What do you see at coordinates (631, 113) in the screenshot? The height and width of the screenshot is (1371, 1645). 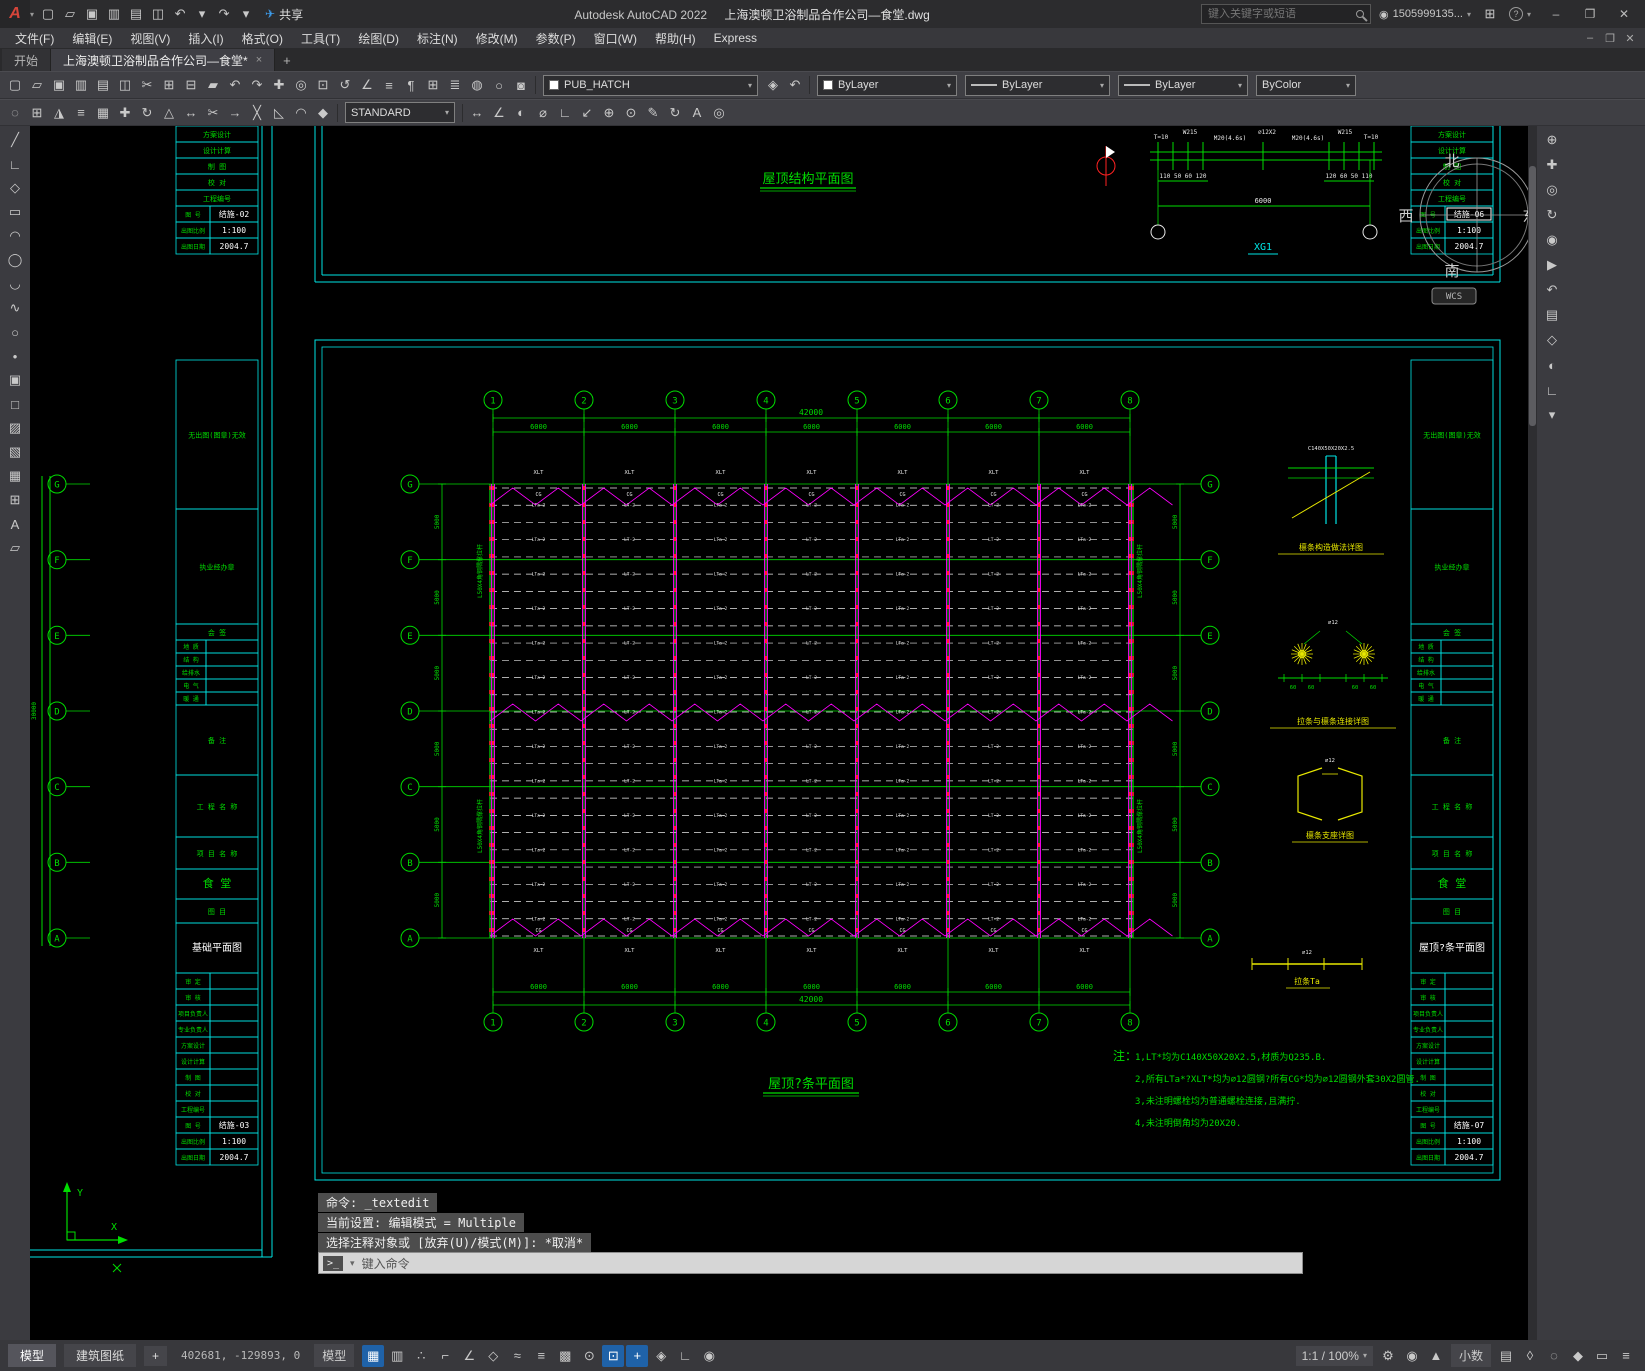 I see `center-mark-icon: ⊙` at bounding box center [631, 113].